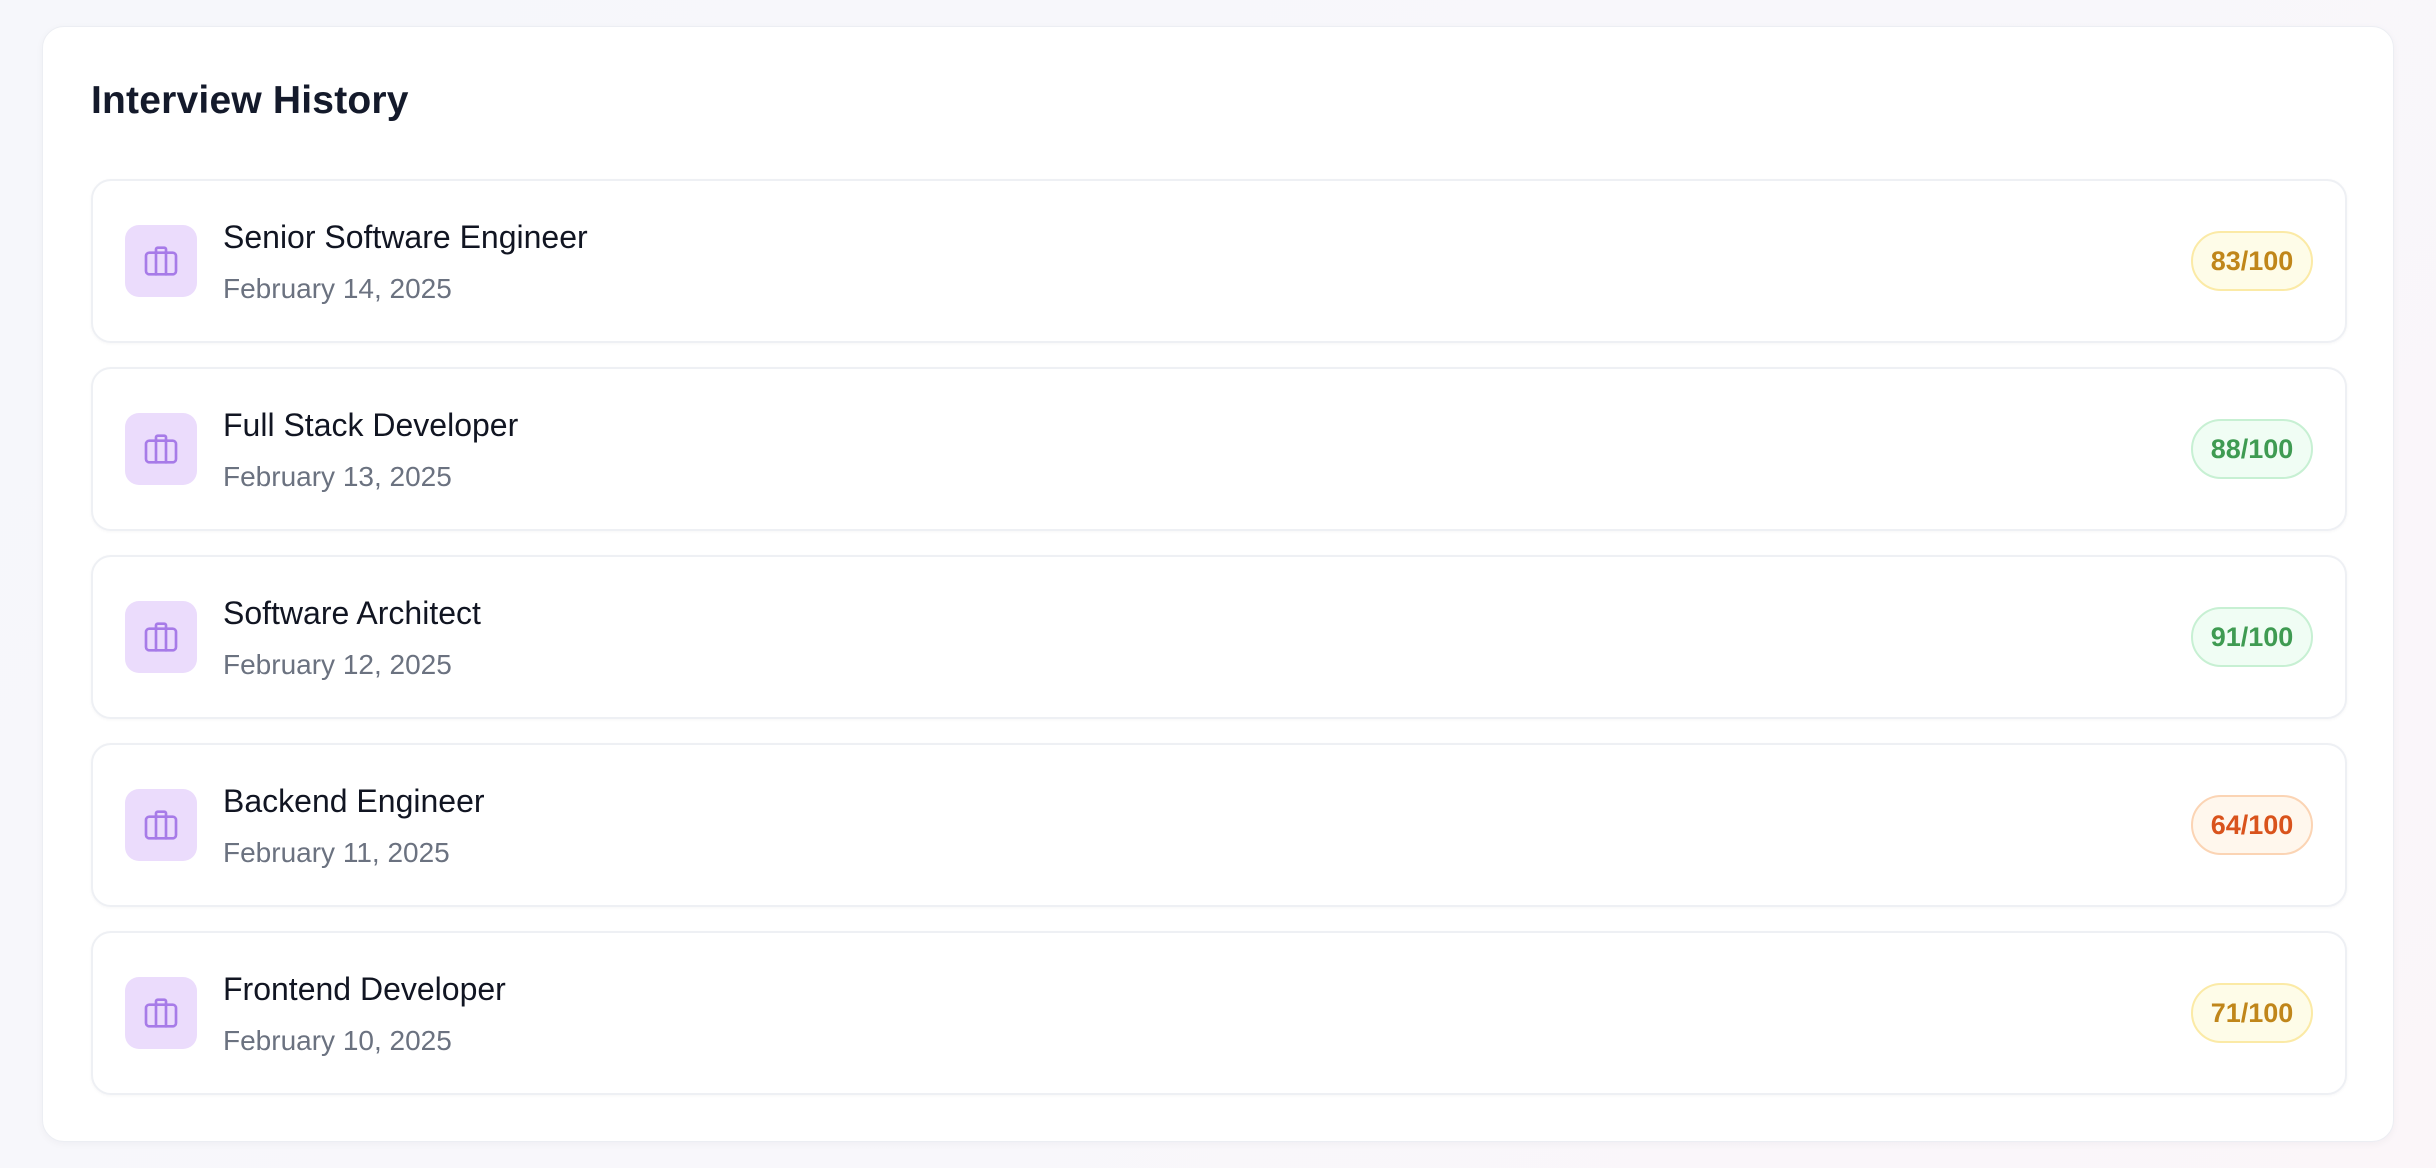 The height and width of the screenshot is (1168, 2436). What do you see at coordinates (337, 664) in the screenshot?
I see `interview-date: February 12, 2025` at bounding box center [337, 664].